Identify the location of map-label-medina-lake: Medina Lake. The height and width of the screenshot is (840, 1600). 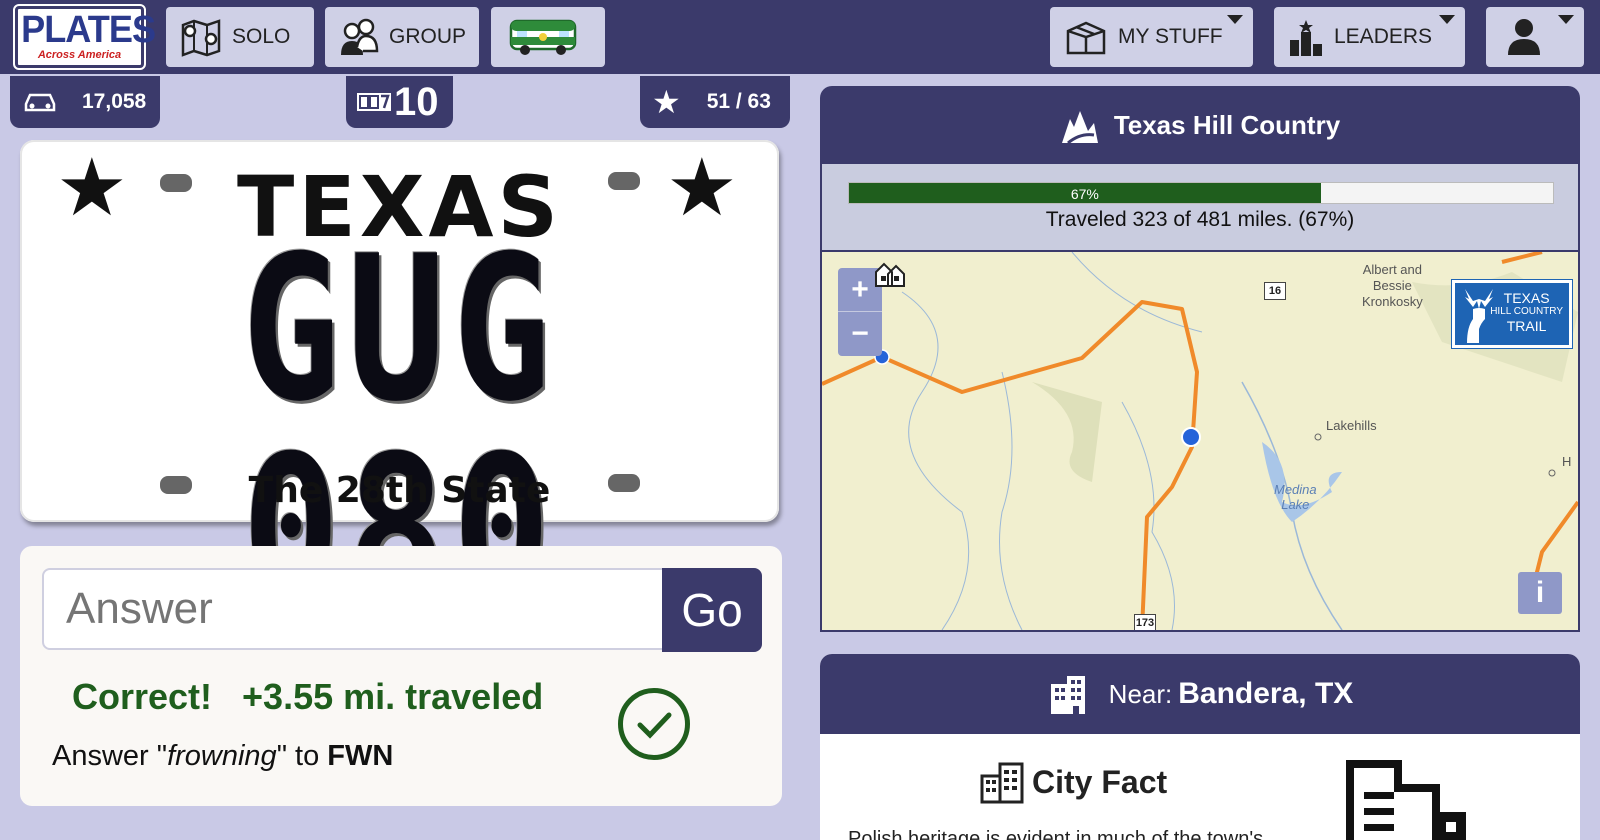
(1295, 497).